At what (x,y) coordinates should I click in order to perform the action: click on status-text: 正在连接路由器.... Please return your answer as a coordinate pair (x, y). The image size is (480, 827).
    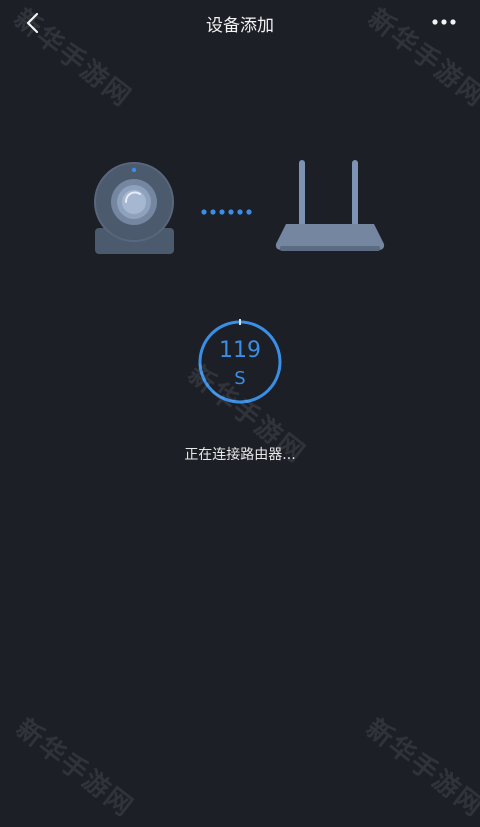
    Looking at the image, I should click on (240, 455).